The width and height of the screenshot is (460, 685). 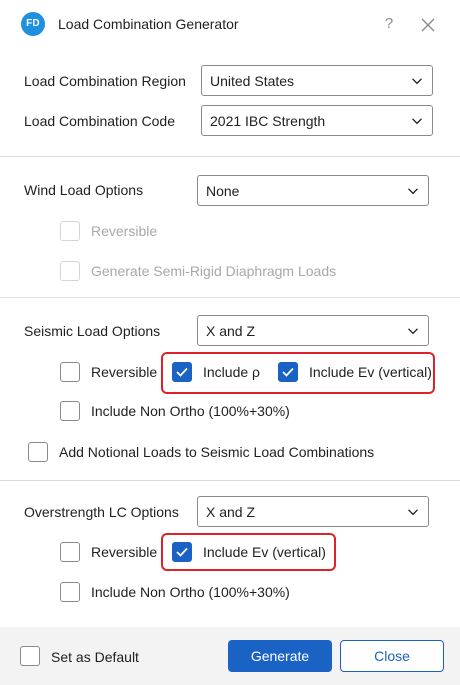 I want to click on set-default-label: Set as Default, so click(x=95, y=657).